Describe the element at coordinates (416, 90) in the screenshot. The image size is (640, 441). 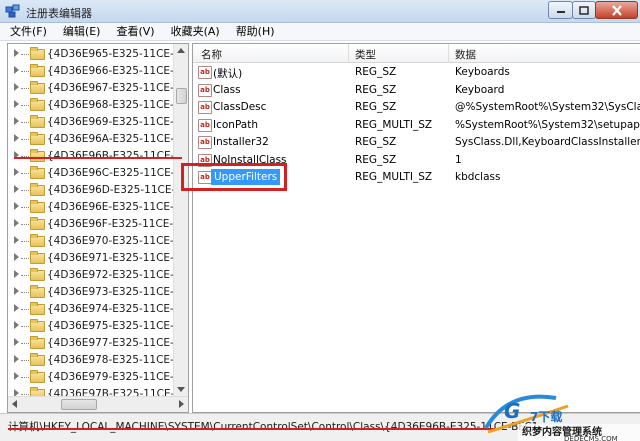
I see `value-row: ab Class REG_SZ Keyboard` at that location.